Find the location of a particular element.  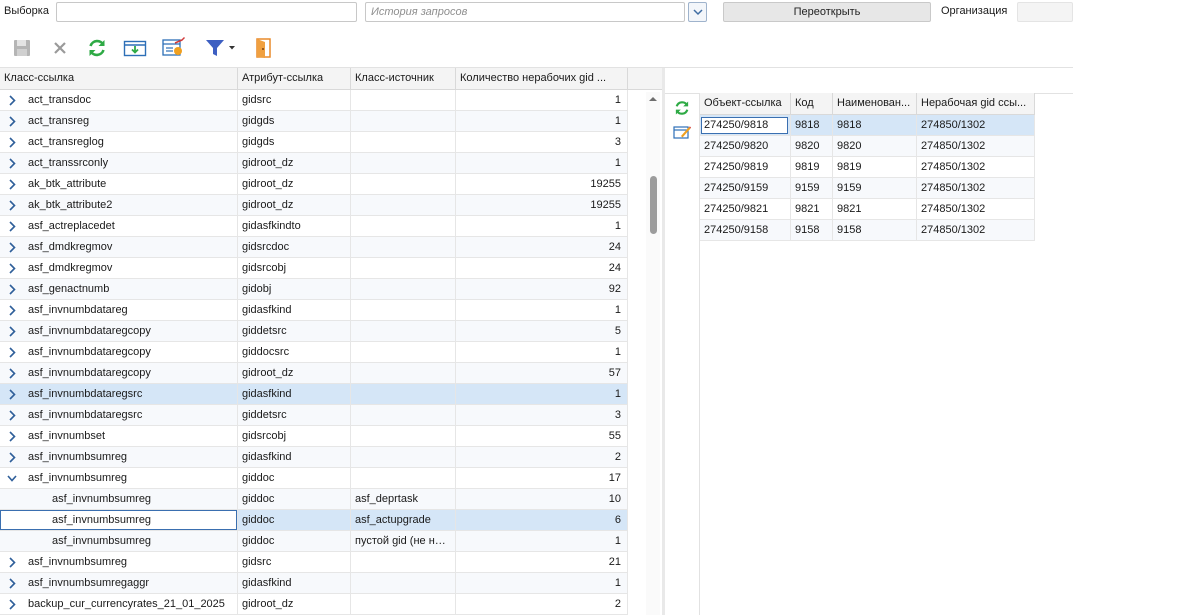

table-row: asf_invnumbsumreg gidasfkind 2 is located at coordinates (314, 457).